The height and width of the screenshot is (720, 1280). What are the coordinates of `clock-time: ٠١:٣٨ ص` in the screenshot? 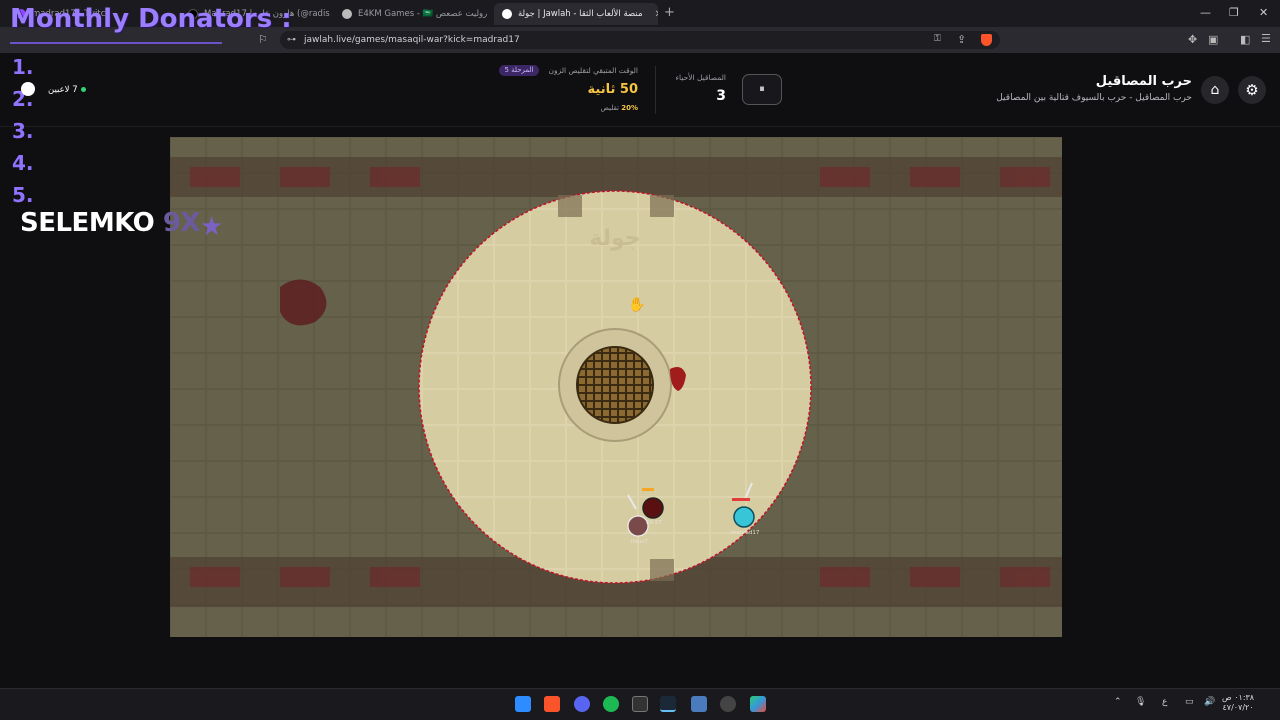 It's located at (1238, 697).